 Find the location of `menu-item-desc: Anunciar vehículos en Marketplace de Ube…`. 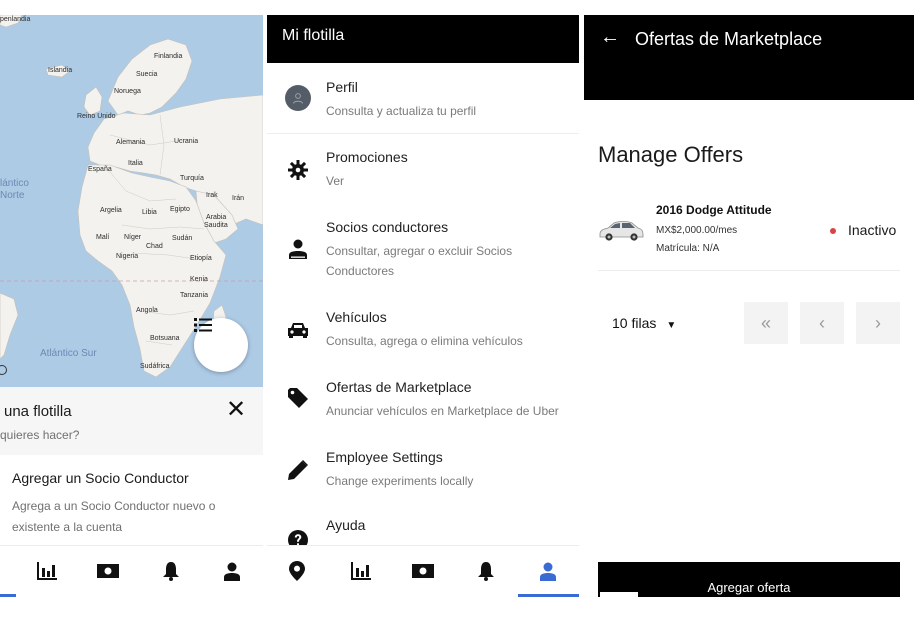

menu-item-desc: Anunciar vehículos en Marketplace de Ube… is located at coordinates (442, 411).